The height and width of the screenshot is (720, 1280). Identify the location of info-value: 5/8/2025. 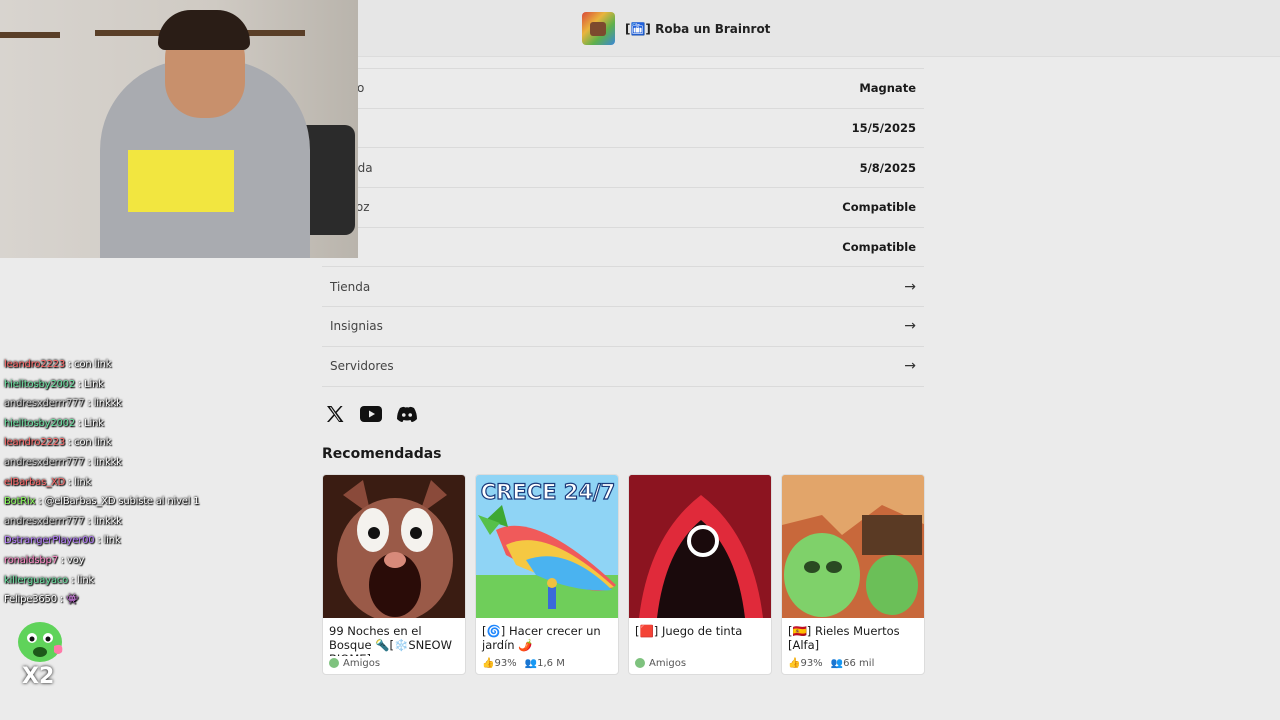
(887, 167).